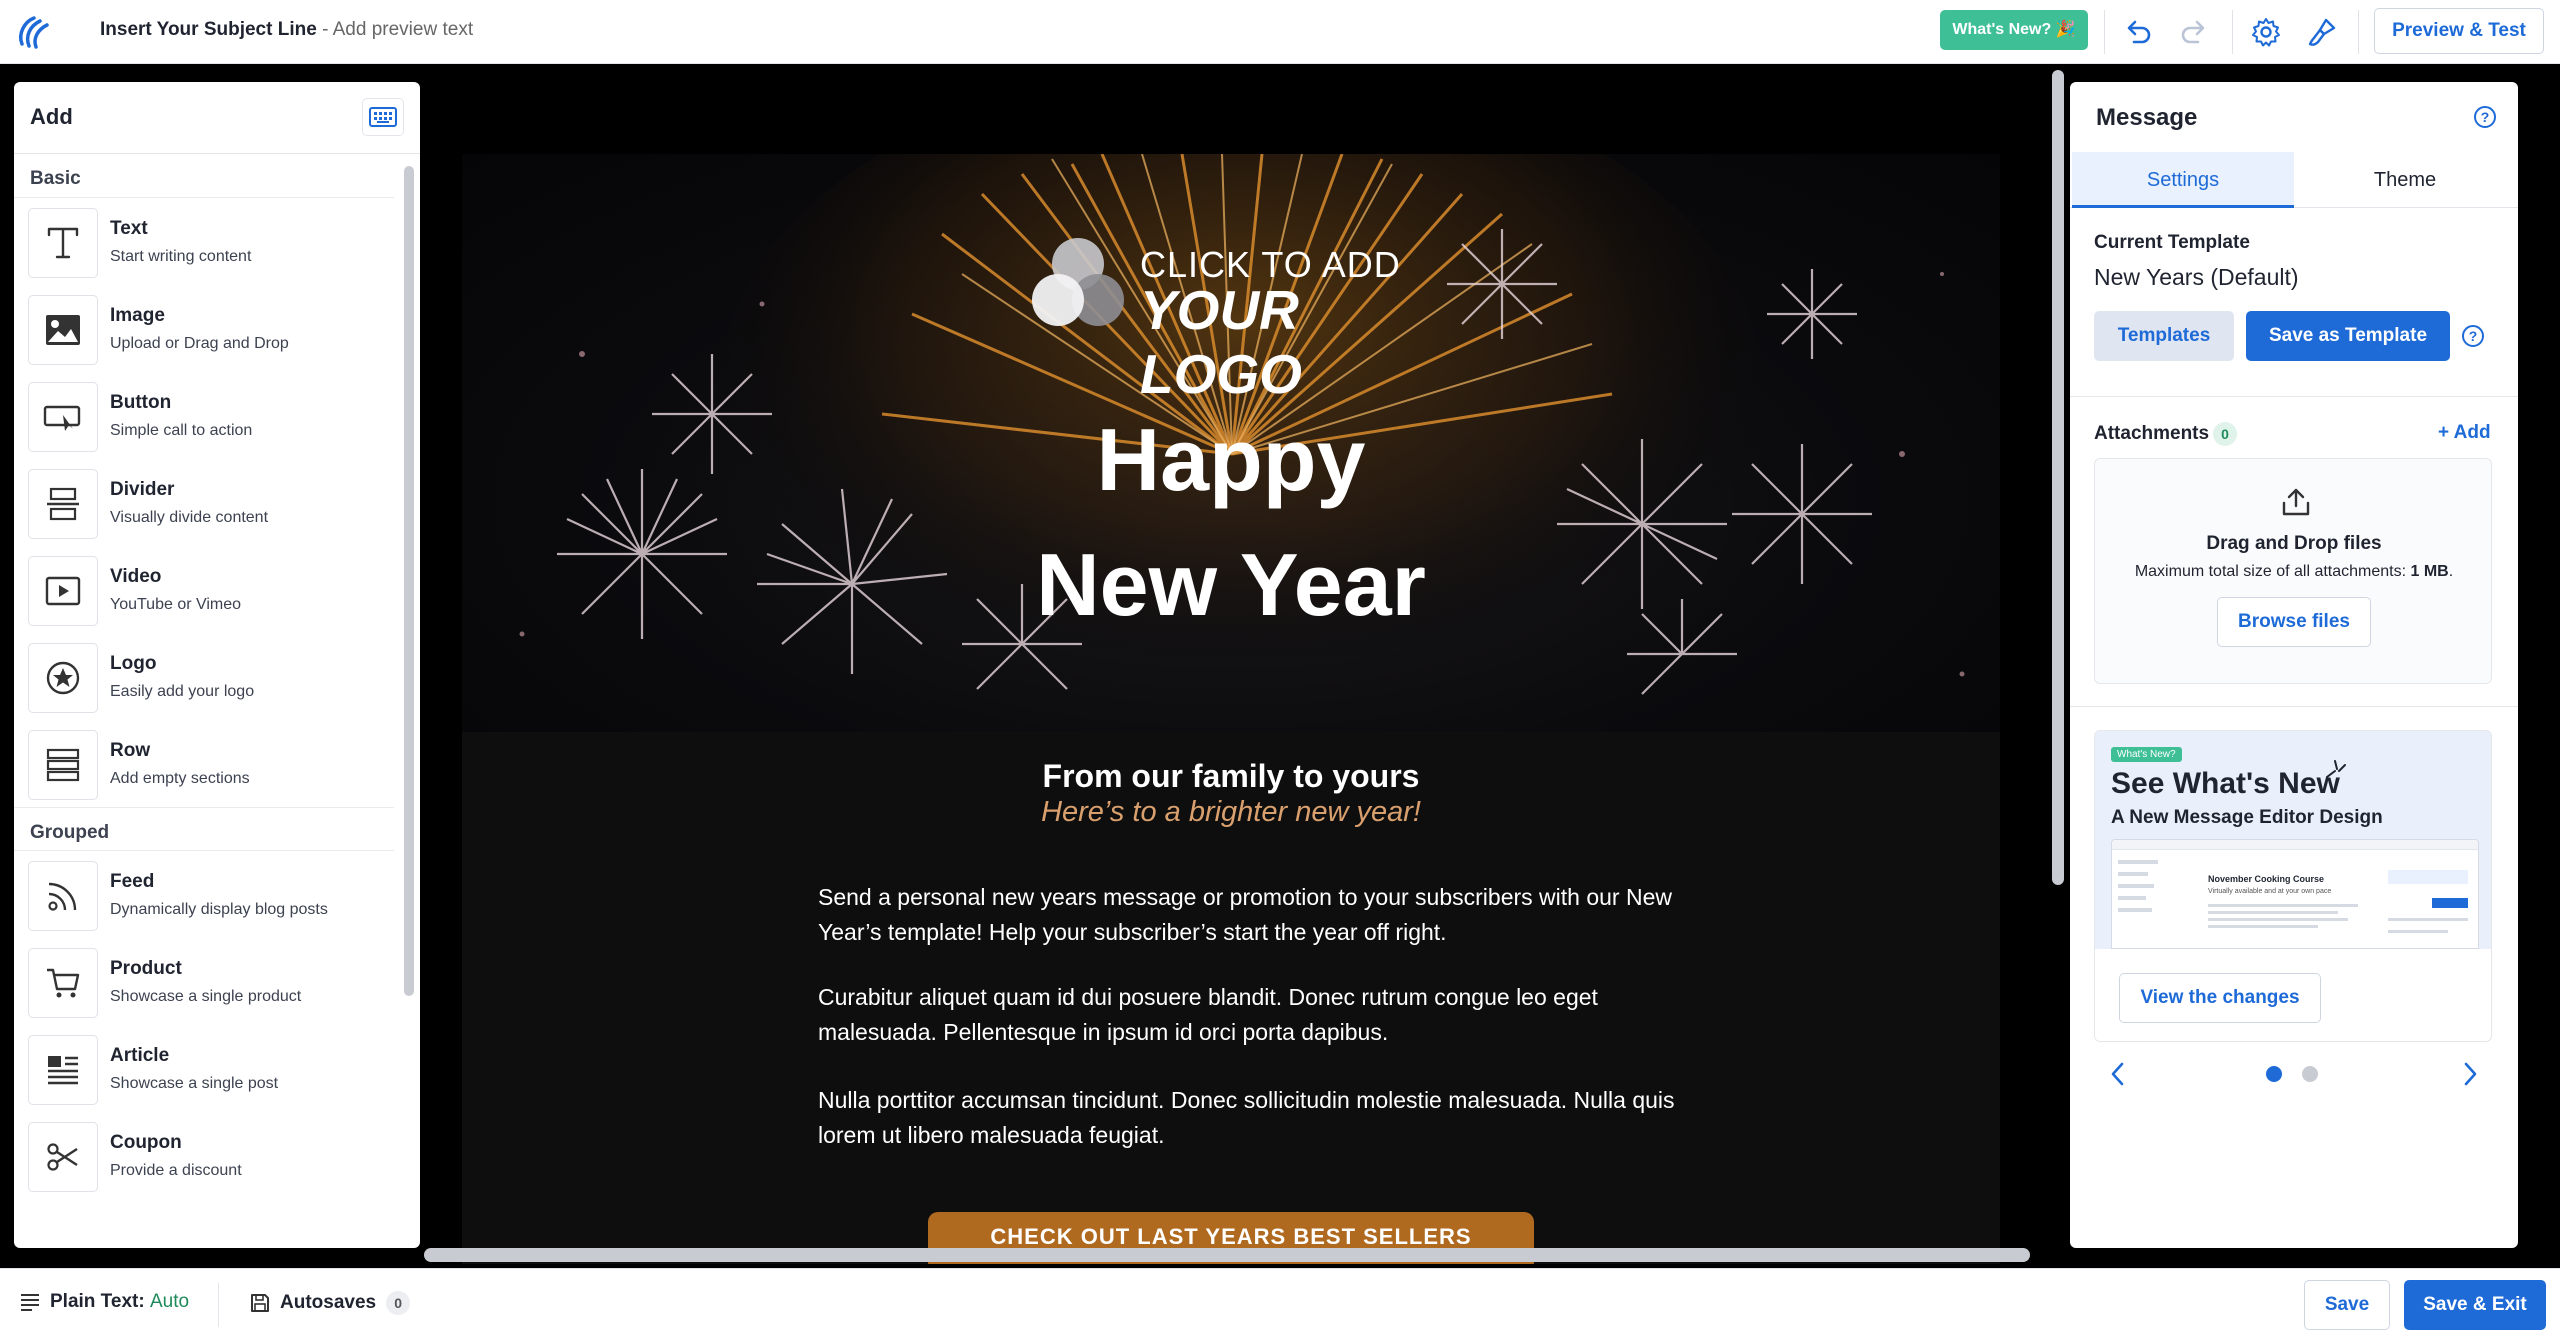 Image resolution: width=2560 pixels, height=1339 pixels. Describe the element at coordinates (2225, 783) in the screenshot. I see `whats-new-title: See What's New` at that location.